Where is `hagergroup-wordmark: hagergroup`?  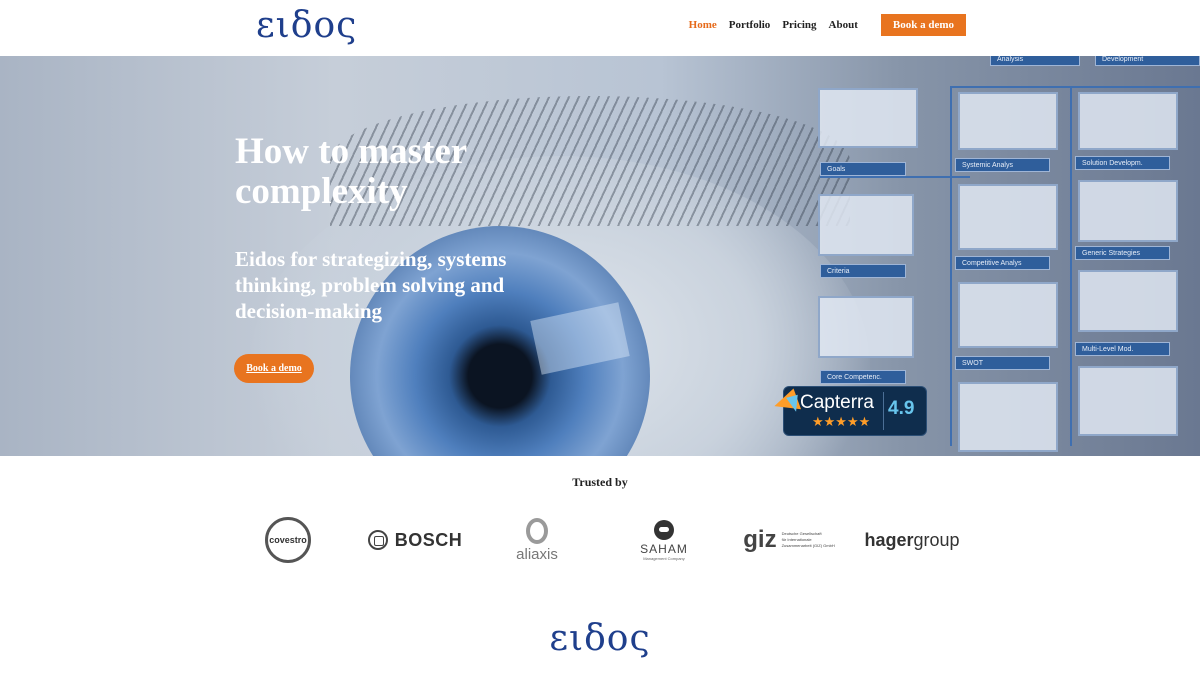
hagergroup-wordmark: hagergroup is located at coordinates (911, 540).